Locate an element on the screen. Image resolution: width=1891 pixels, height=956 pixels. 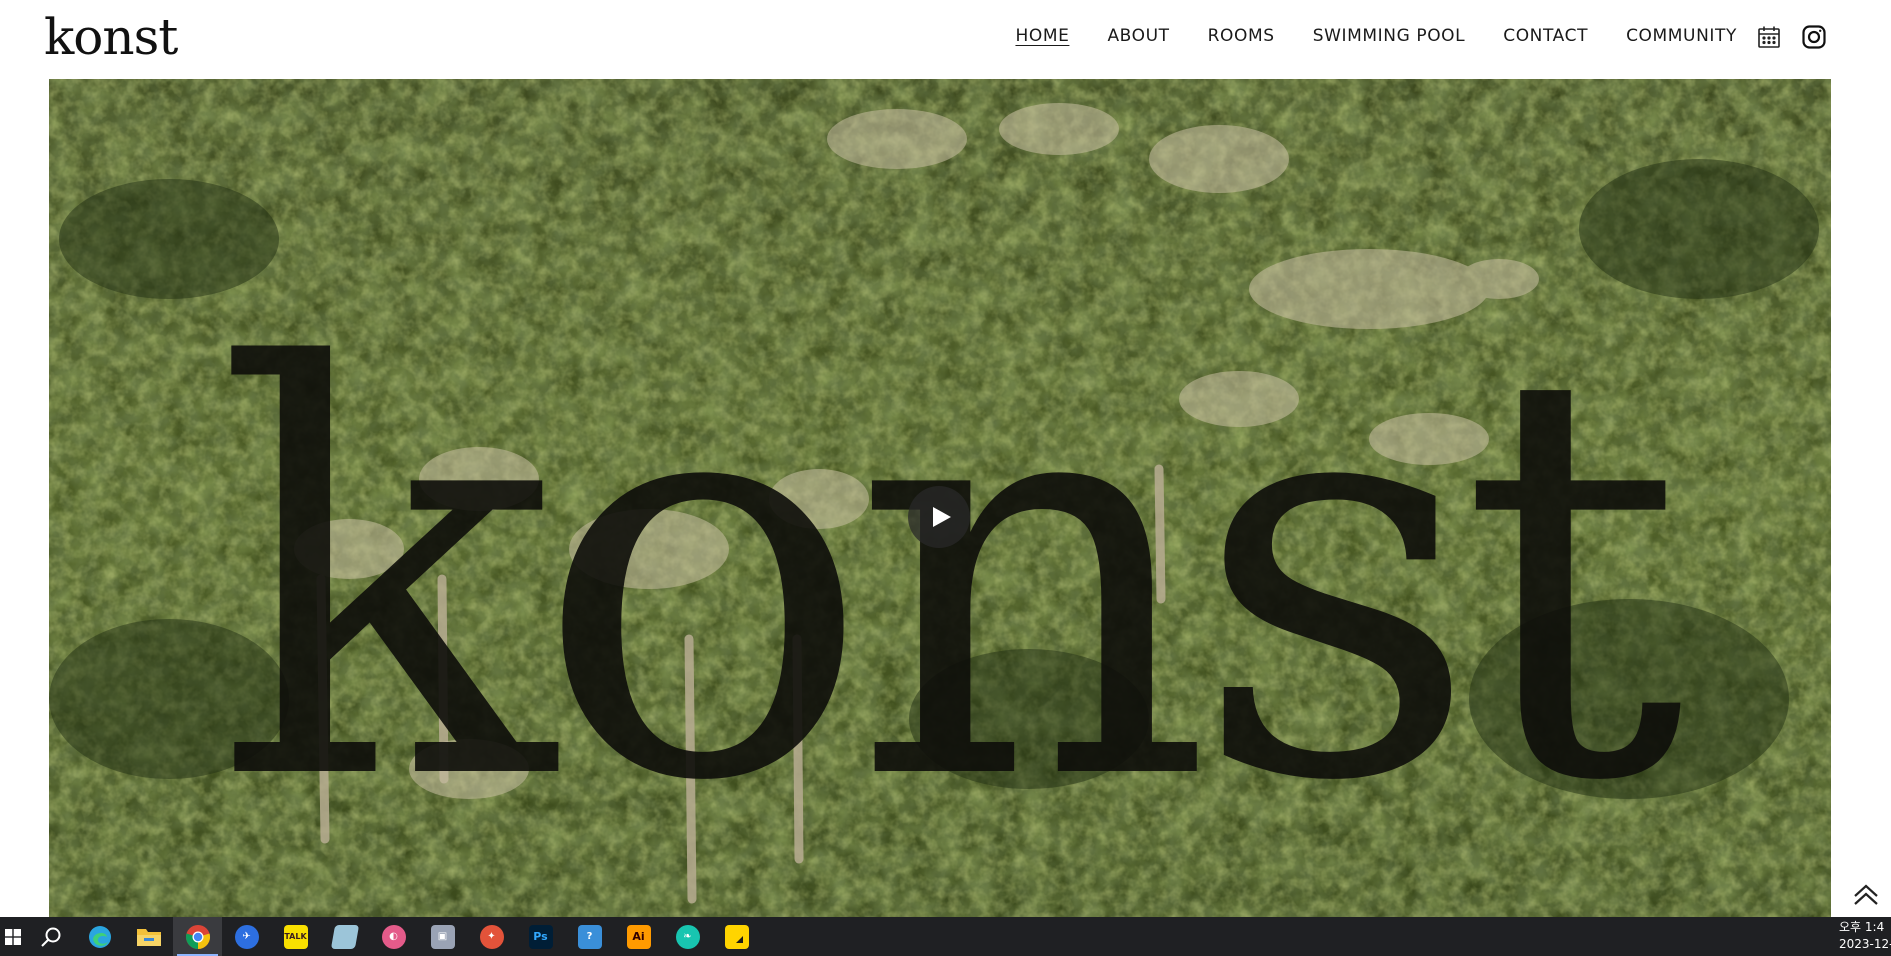
scroll-top-button is located at coordinates (1866, 894).